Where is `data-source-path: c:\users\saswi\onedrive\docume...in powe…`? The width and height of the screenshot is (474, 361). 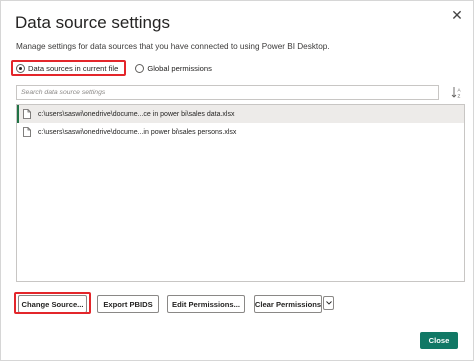
data-source-path: c:\users\saswi\onedrive\docume...in powe… is located at coordinates (137, 132).